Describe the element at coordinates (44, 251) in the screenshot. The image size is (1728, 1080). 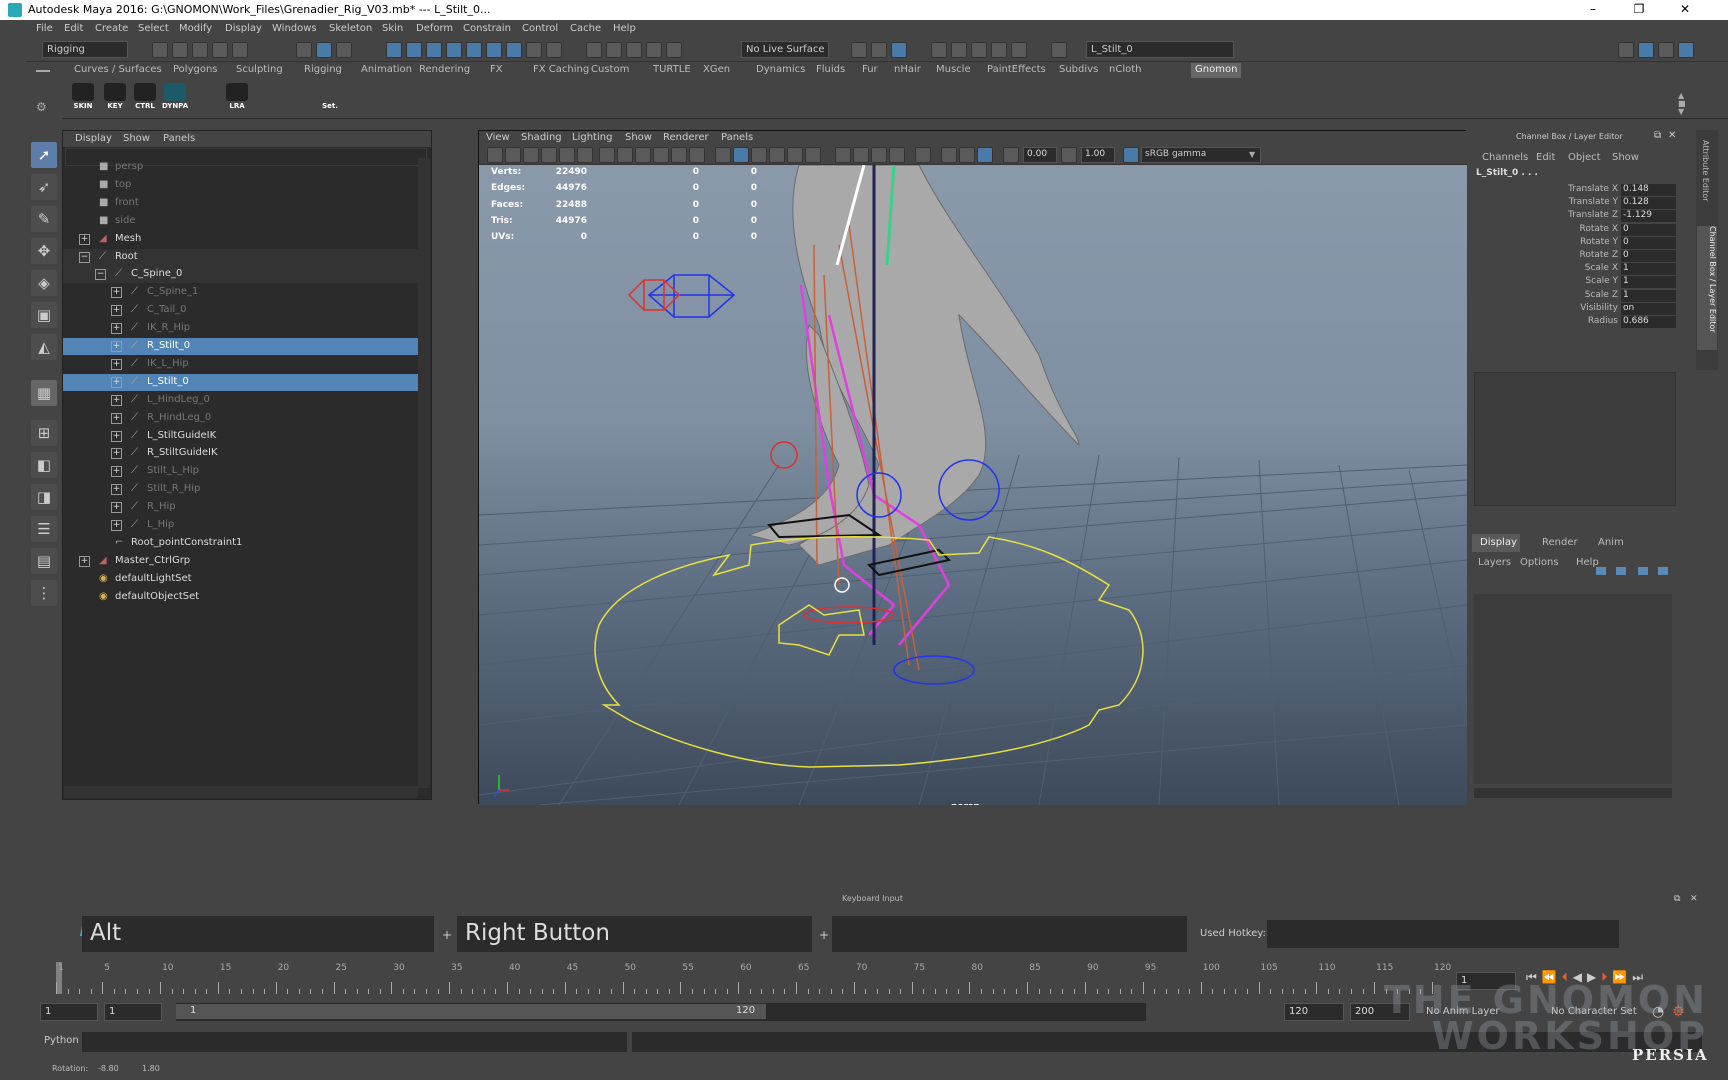
I see `move-tool-icon: ✥` at that location.